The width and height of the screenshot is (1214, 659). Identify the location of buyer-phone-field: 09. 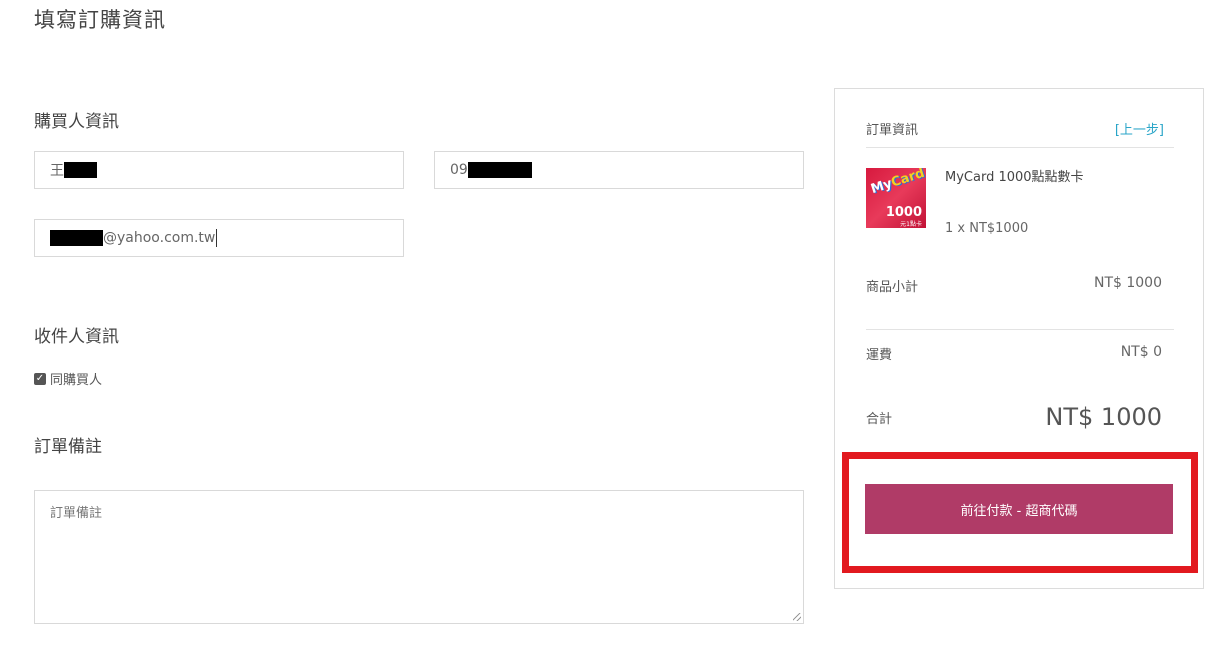
(619, 170).